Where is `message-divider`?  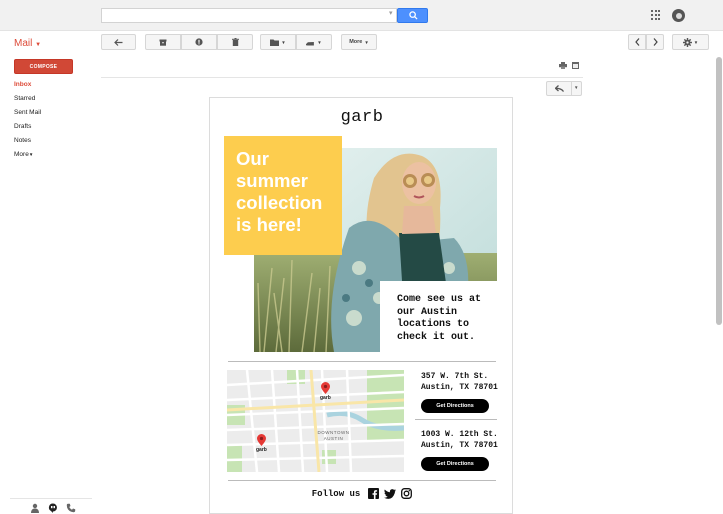 message-divider is located at coordinates (342, 77).